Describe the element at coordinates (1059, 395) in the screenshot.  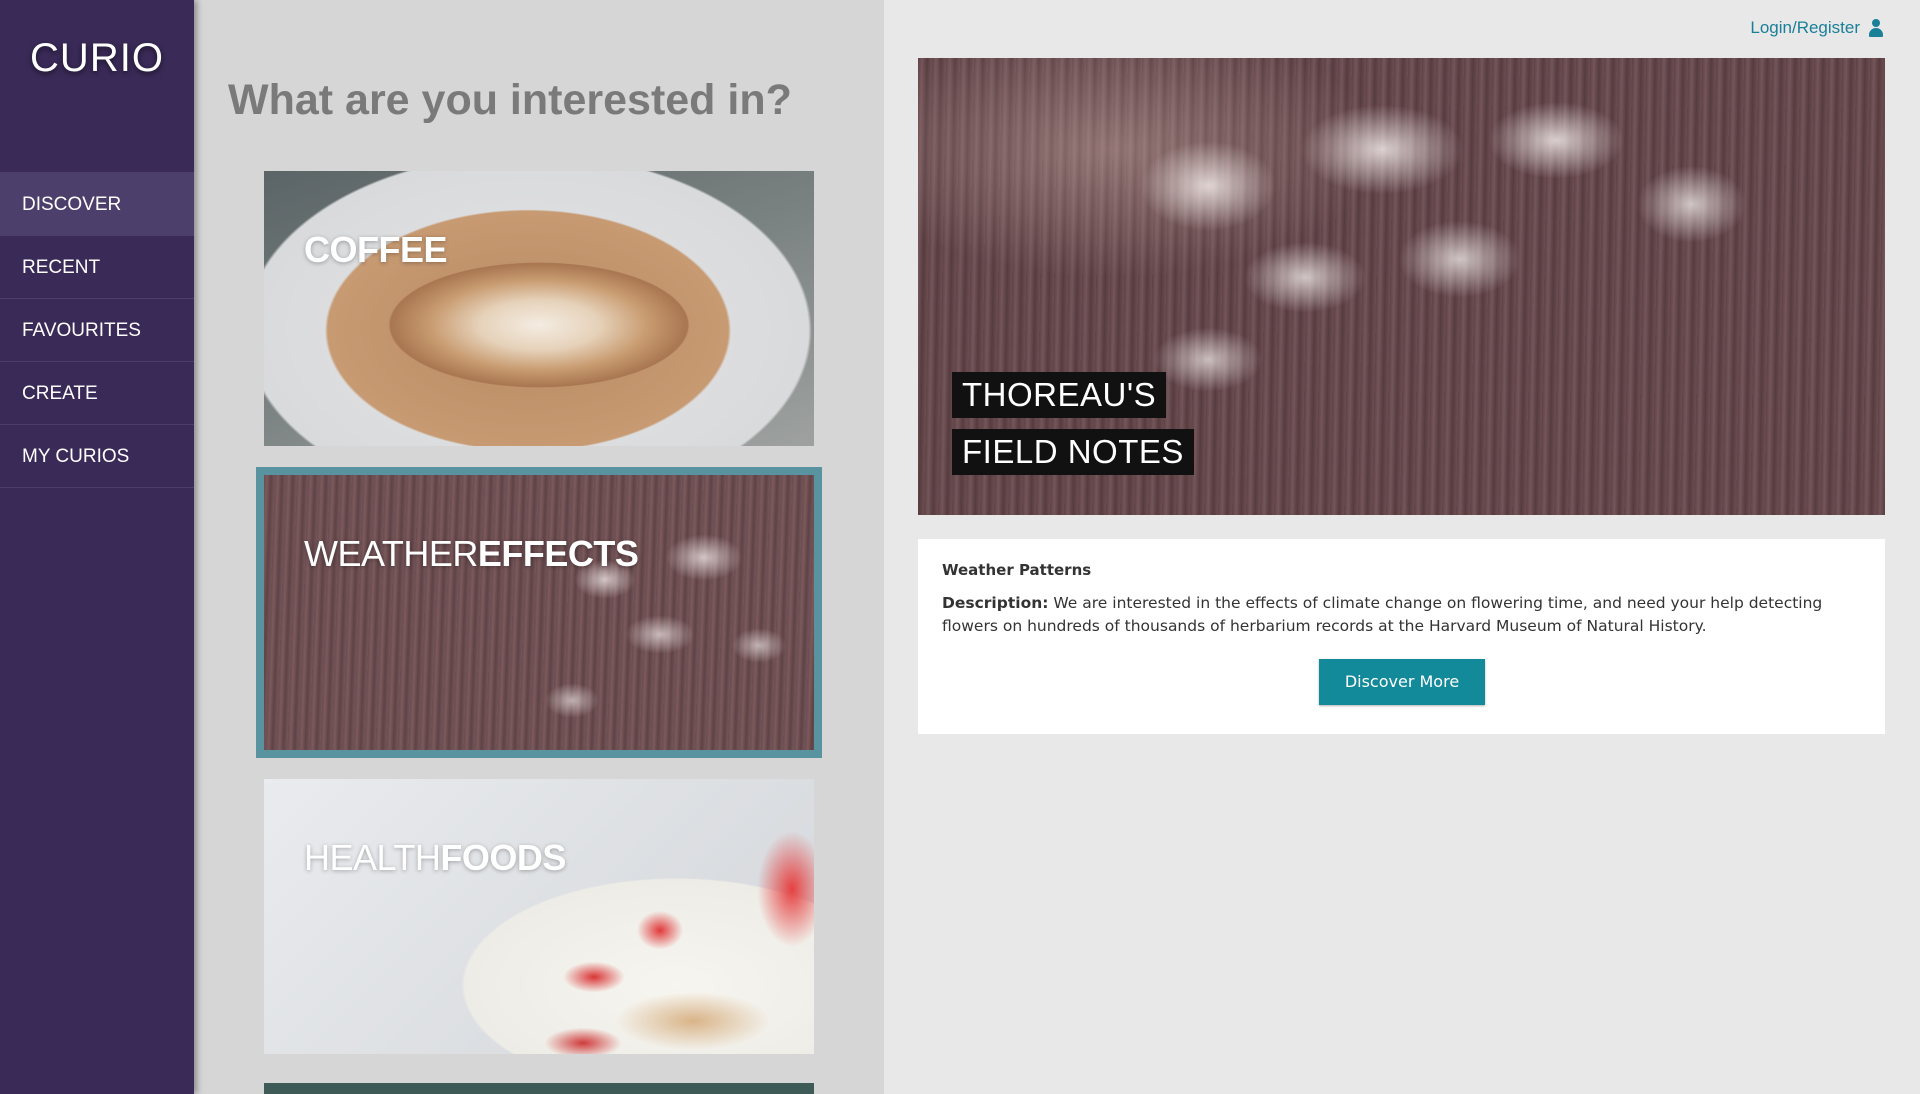
I see `hero-title-line1: THOREAU'S` at that location.